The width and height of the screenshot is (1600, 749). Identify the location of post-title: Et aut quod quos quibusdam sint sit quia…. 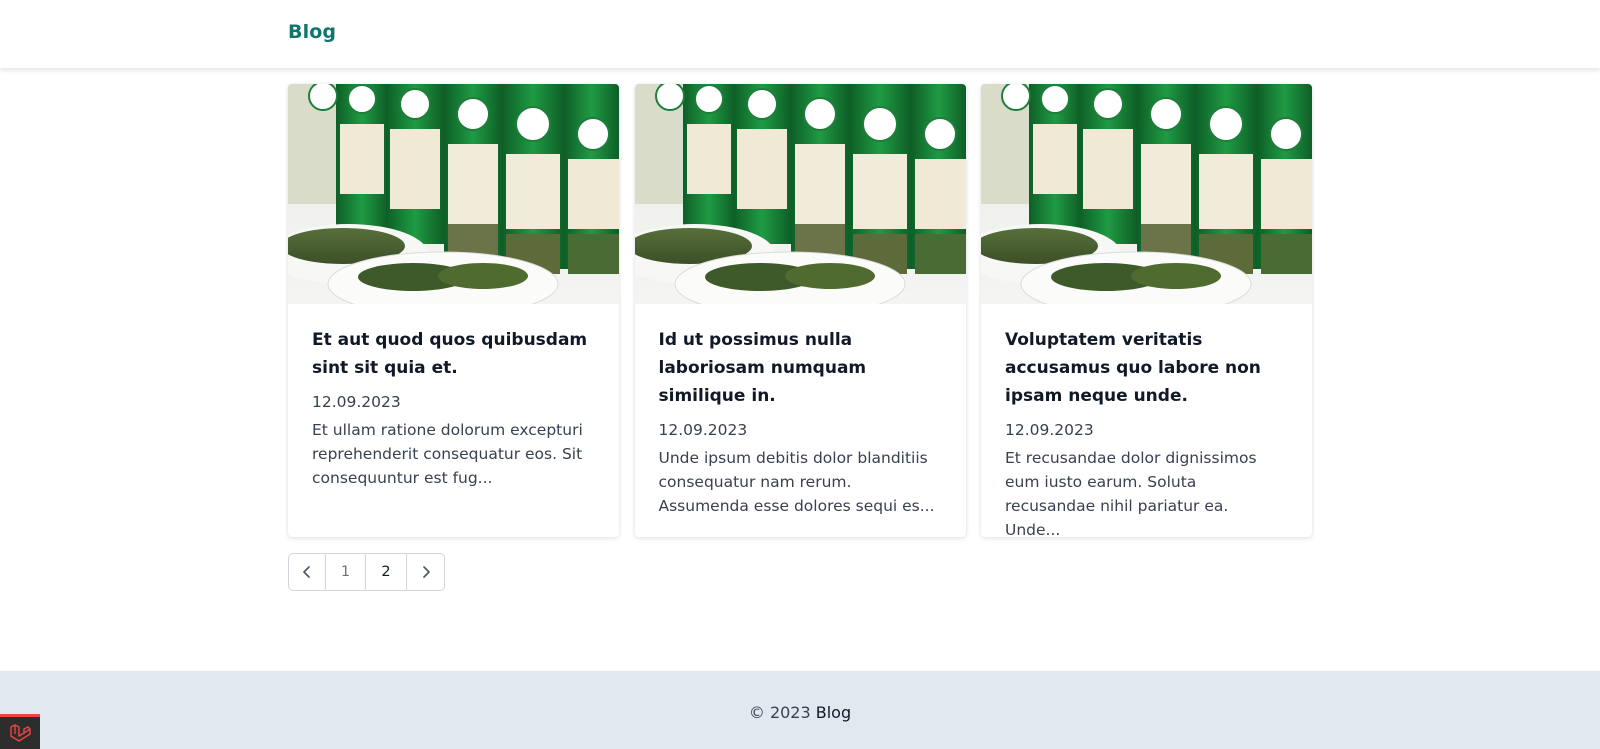
(453, 354).